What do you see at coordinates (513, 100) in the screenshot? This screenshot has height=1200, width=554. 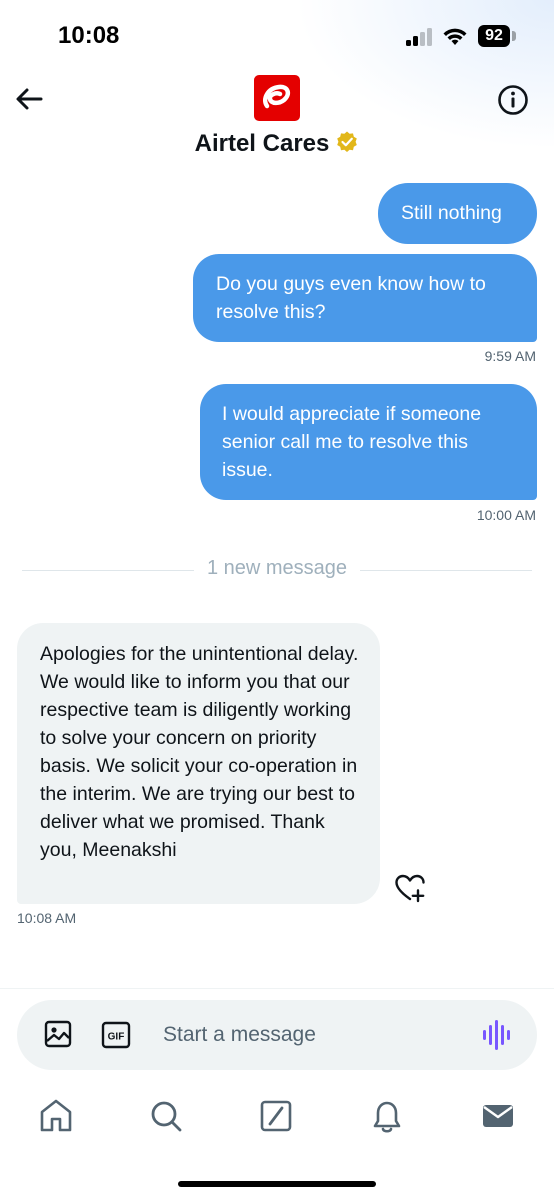 I see `info-icon` at bounding box center [513, 100].